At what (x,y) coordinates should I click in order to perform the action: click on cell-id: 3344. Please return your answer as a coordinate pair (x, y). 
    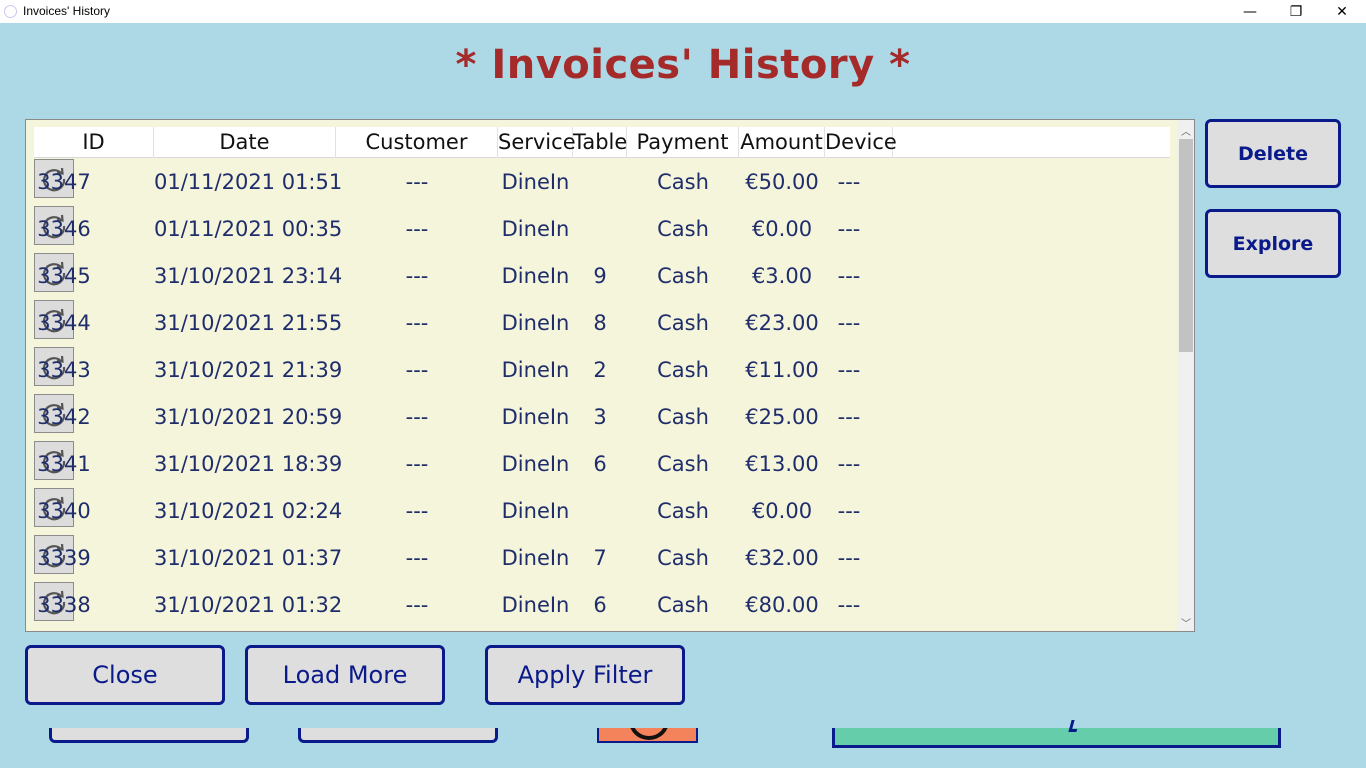
    Looking at the image, I should click on (64, 323).